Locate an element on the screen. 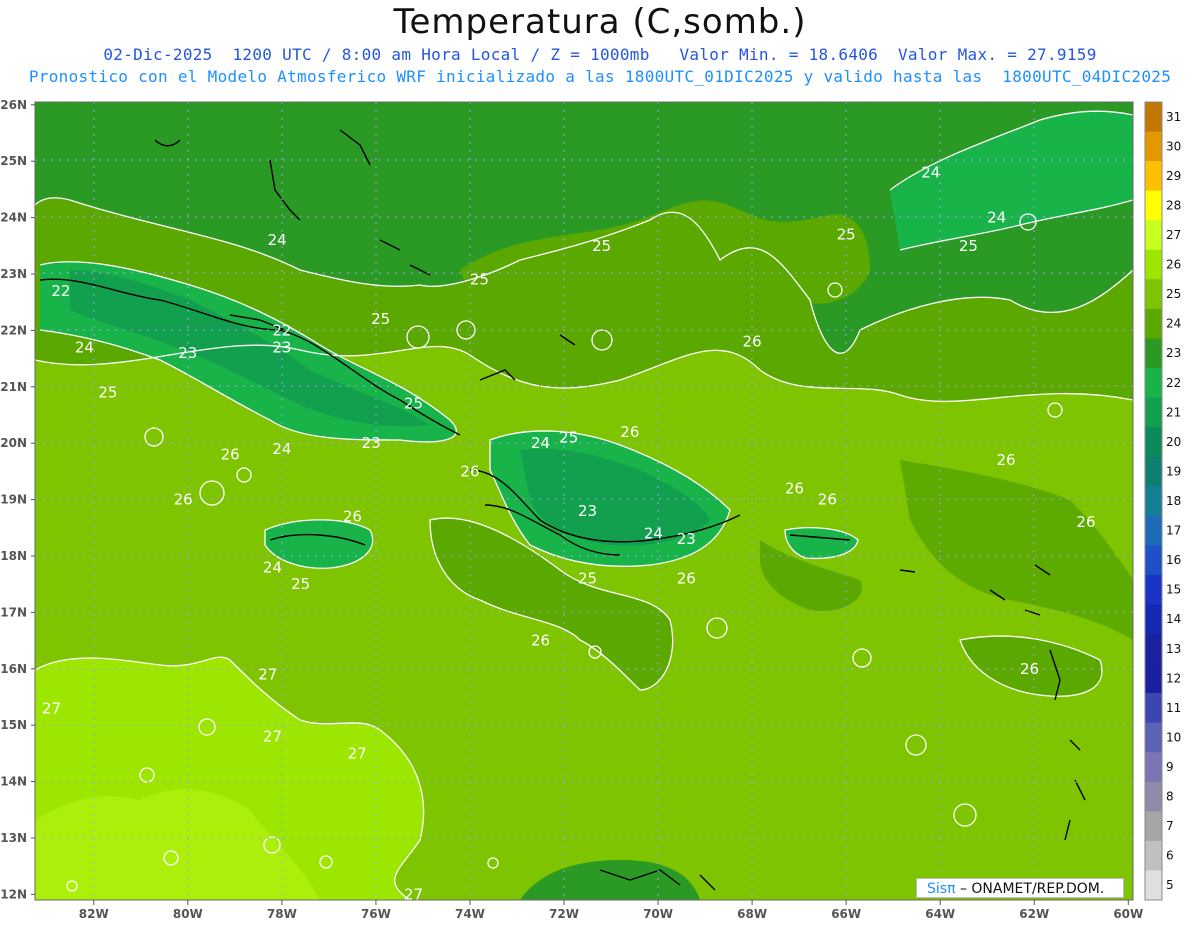 This screenshot has height=927, width=1200. lon-tick-label: 66W is located at coordinates (846, 914).